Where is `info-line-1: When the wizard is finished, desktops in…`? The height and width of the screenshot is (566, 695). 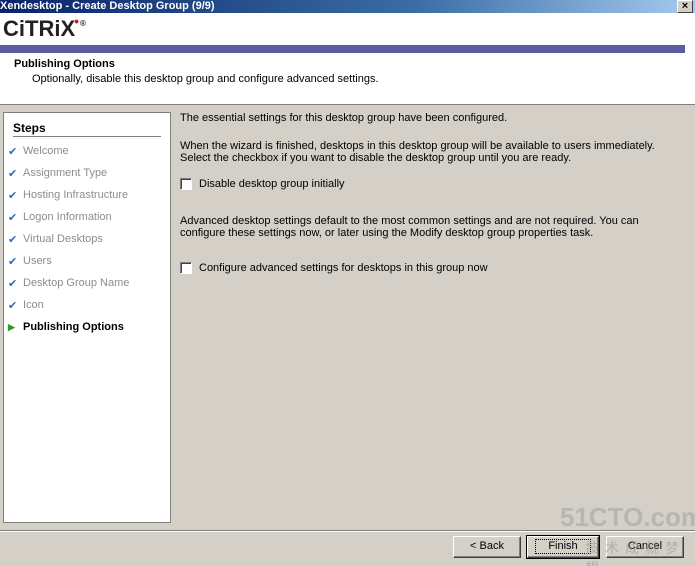
info-line-1: When the wizard is finished, desktops in… is located at coordinates (417, 146).